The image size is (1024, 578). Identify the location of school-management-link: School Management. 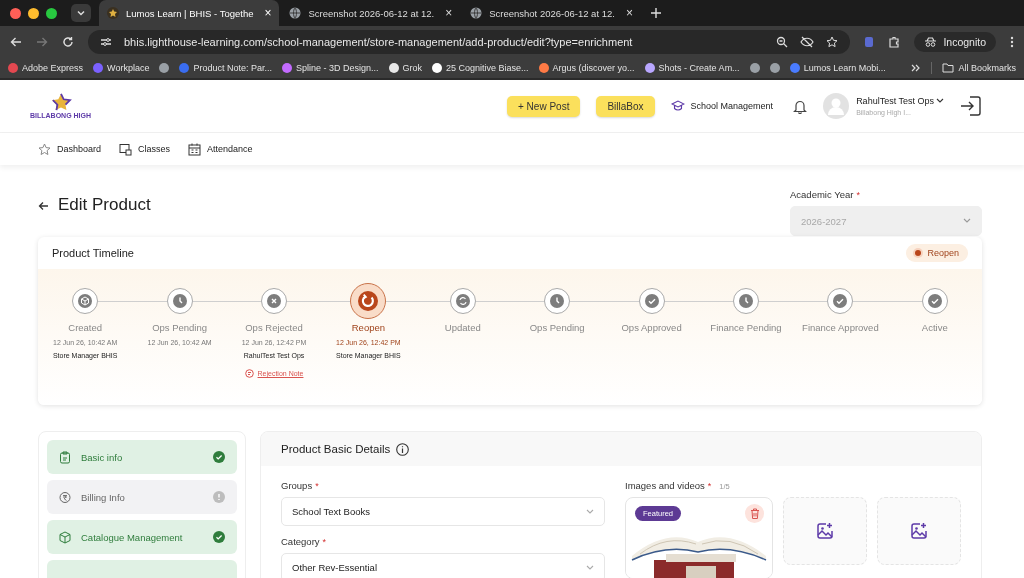
(722, 106).